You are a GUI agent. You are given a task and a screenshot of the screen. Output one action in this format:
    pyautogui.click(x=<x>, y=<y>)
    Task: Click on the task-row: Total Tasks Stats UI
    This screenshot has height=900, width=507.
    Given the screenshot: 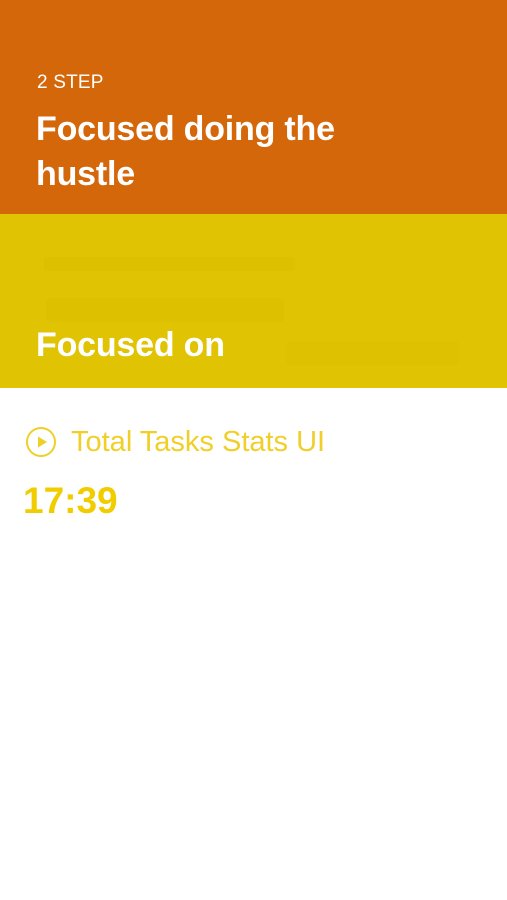 What is the action you would take?
    pyautogui.click(x=175, y=442)
    